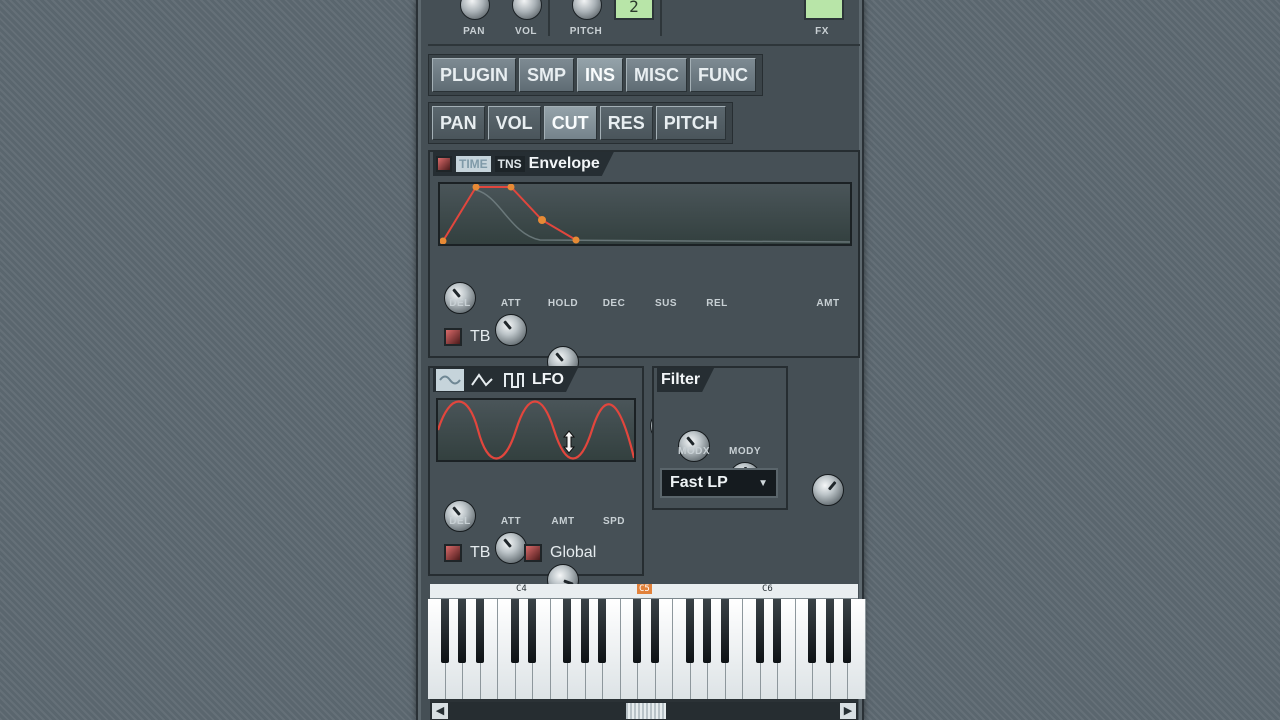 Image resolution: width=1280 pixels, height=720 pixels. Describe the element at coordinates (511, 303) in the screenshot. I see `env-att-label: ATT` at that location.